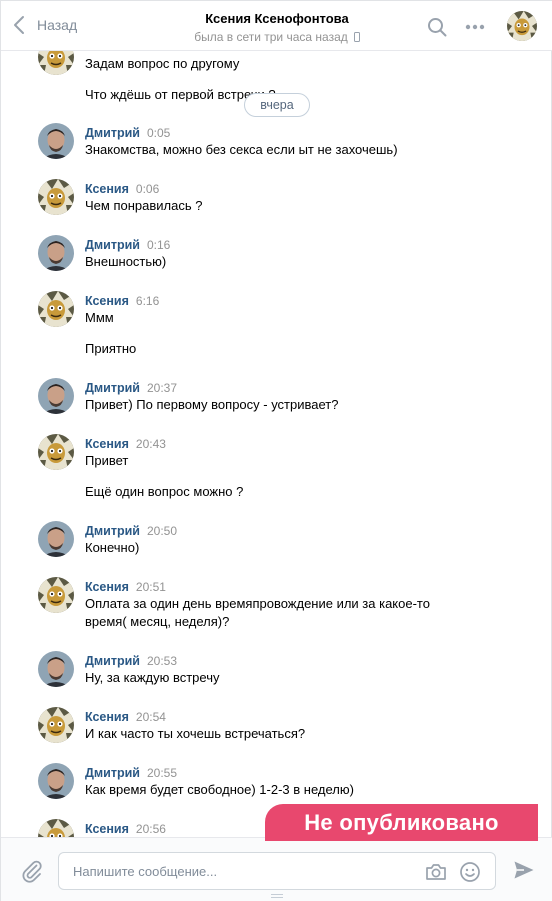 The image size is (552, 901). Describe the element at coordinates (111, 348) in the screenshot. I see `message-text: Приятно` at that location.